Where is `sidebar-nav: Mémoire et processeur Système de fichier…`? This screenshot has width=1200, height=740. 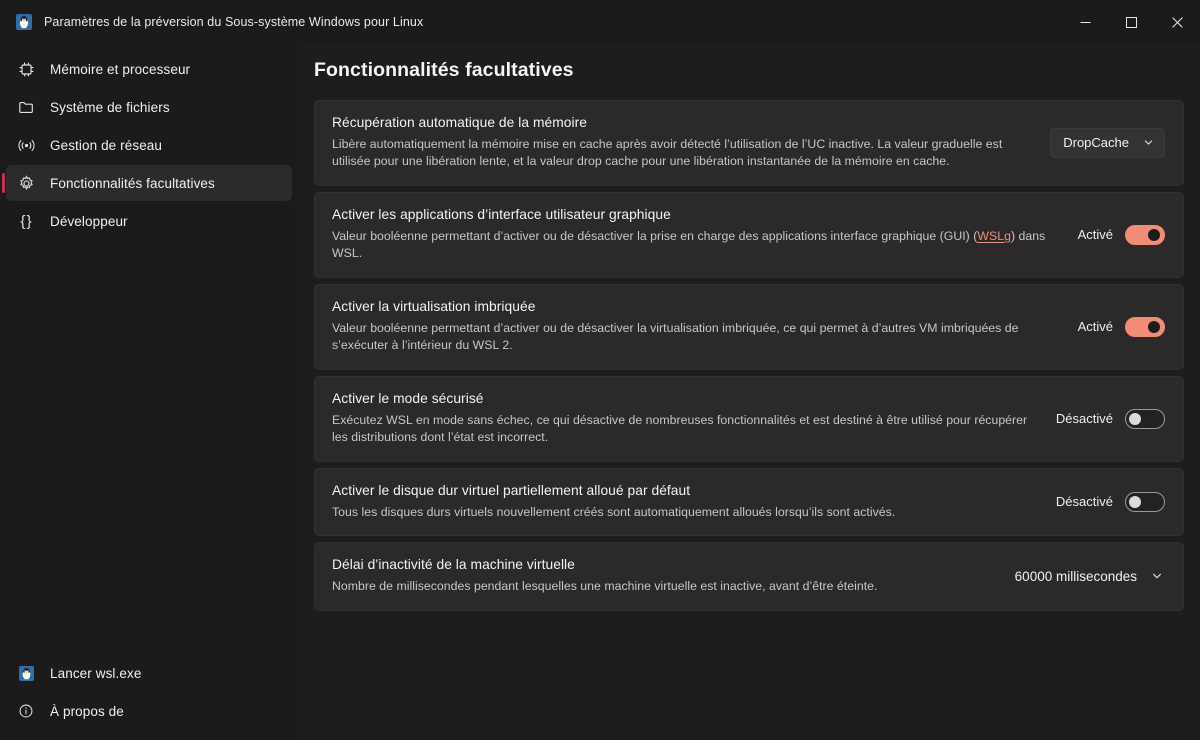
sidebar-nav: Mémoire et processeur Système de fichier… is located at coordinates (149, 145).